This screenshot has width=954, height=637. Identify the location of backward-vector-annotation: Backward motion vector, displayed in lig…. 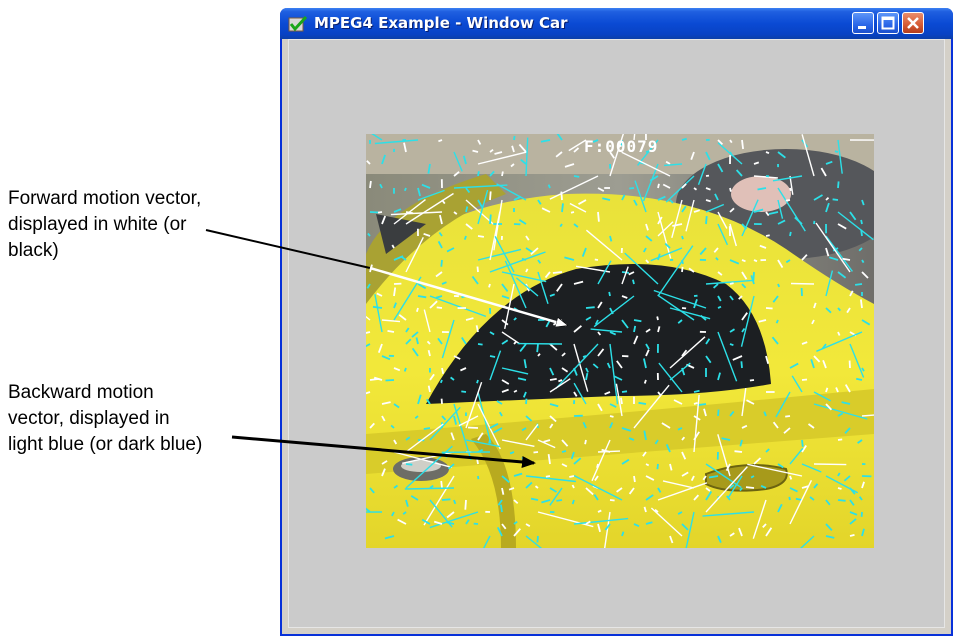
(105, 418).